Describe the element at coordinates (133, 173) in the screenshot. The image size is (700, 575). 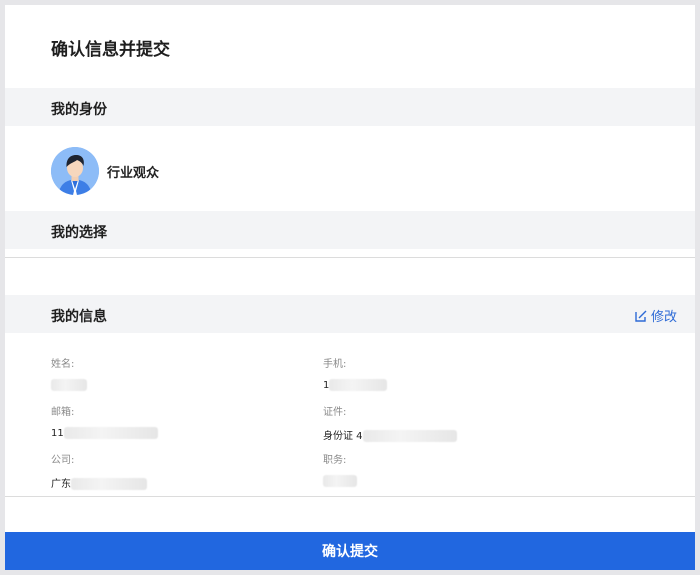
I see `identity-role-label: 行业观众` at that location.